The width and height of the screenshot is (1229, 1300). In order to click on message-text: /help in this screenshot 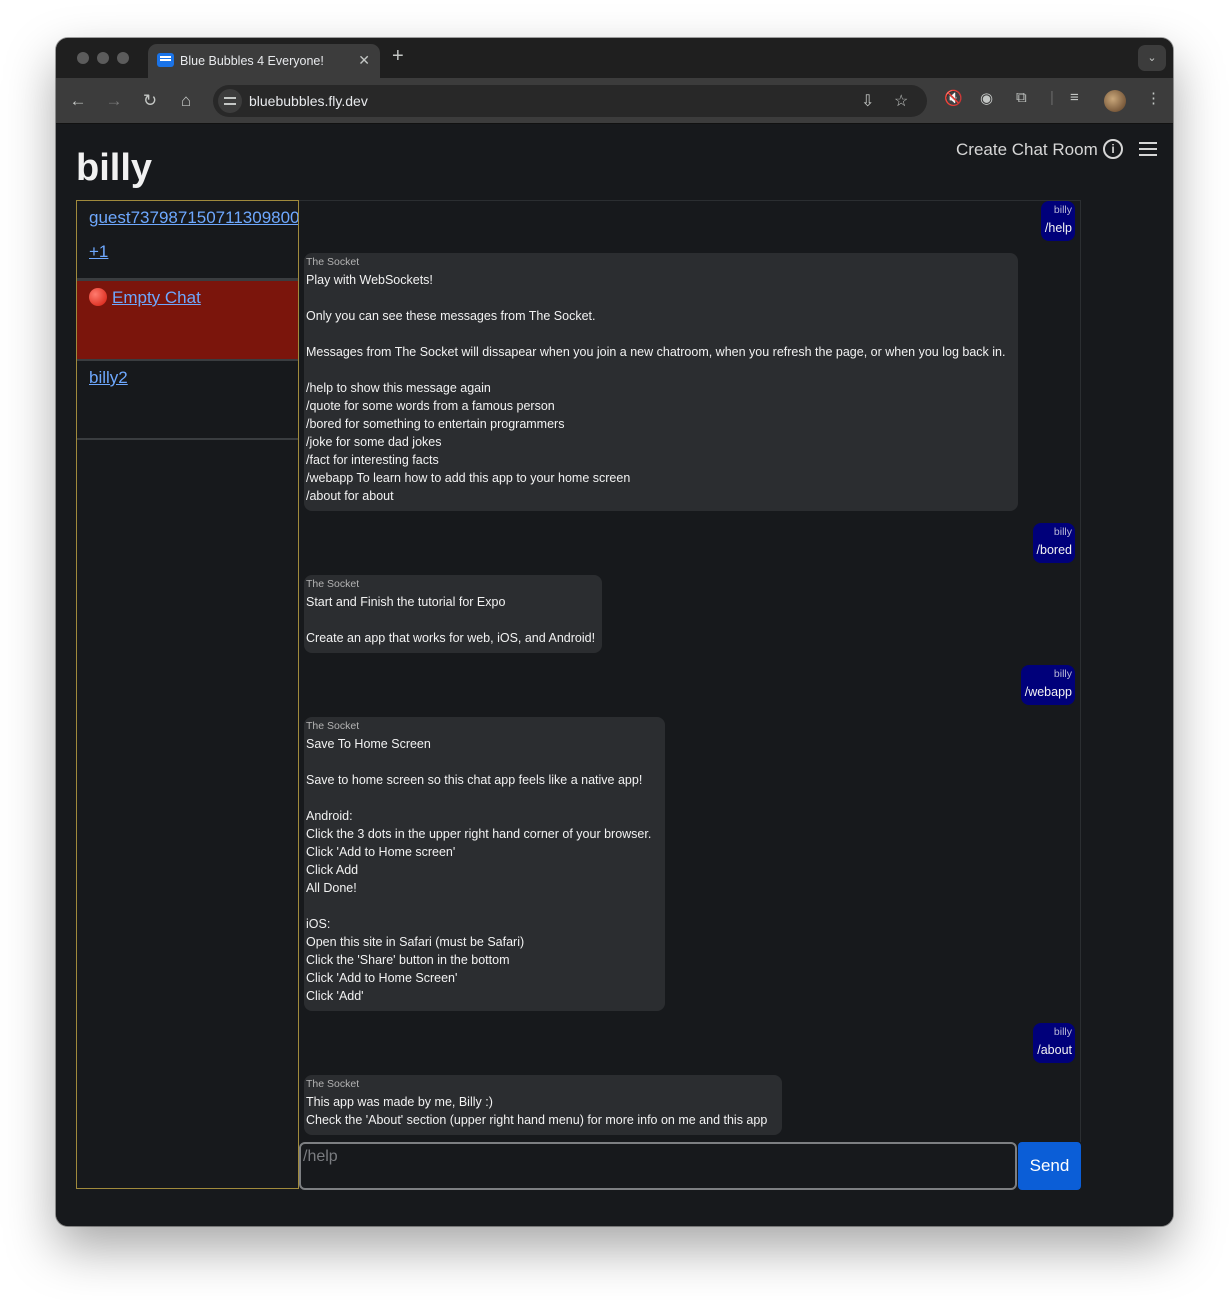, I will do `click(1058, 228)`.